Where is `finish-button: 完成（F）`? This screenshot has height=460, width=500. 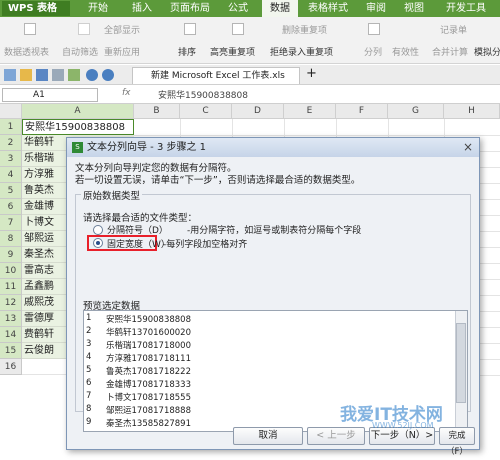
finish-button: 完成（F） is located at coordinates (457, 442).